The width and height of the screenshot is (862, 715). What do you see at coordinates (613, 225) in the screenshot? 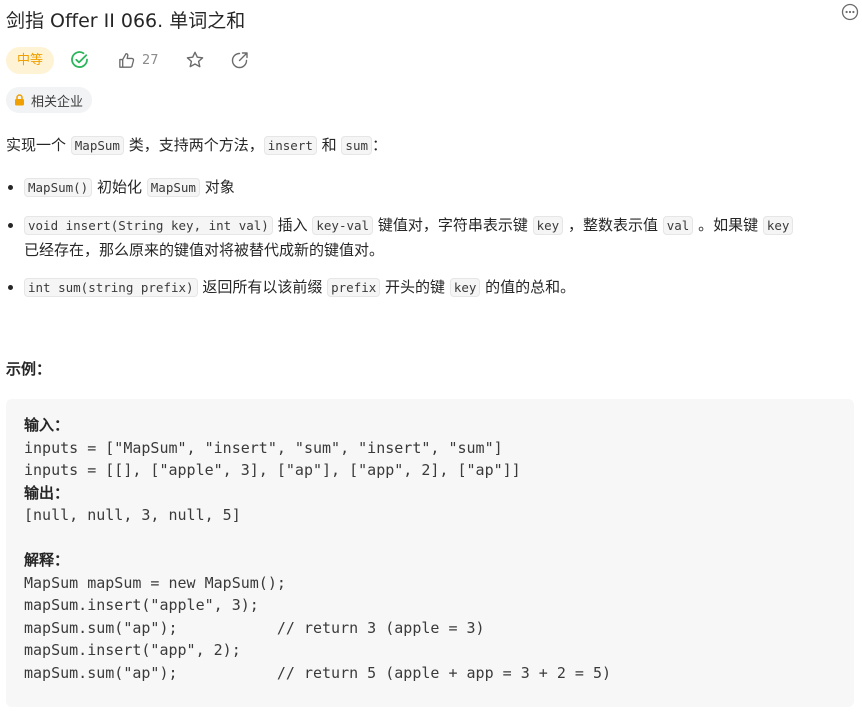
I see `bullet-text: ，整数表示值` at bounding box center [613, 225].